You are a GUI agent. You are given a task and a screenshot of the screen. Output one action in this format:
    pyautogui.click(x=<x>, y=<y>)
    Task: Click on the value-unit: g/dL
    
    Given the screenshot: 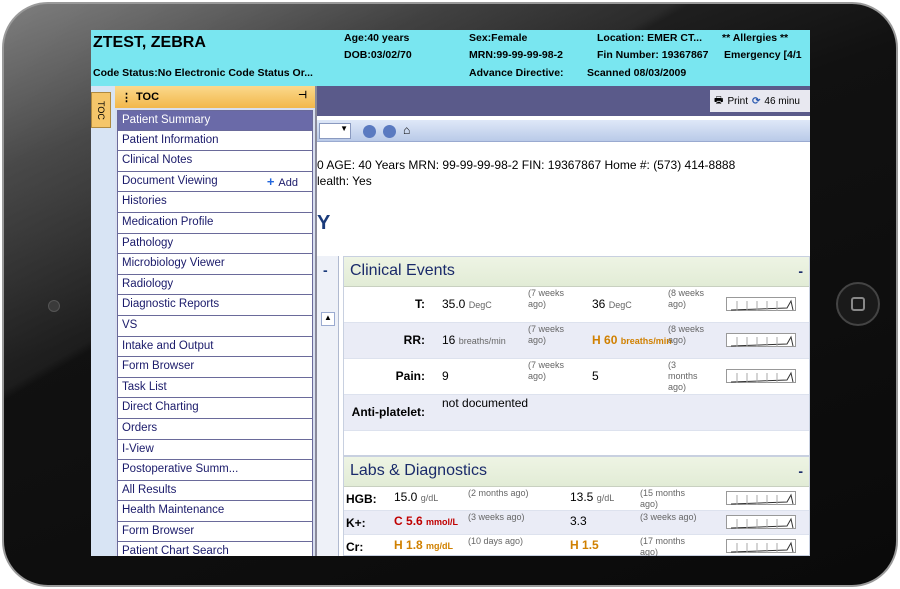 What is the action you would take?
    pyautogui.click(x=605, y=498)
    